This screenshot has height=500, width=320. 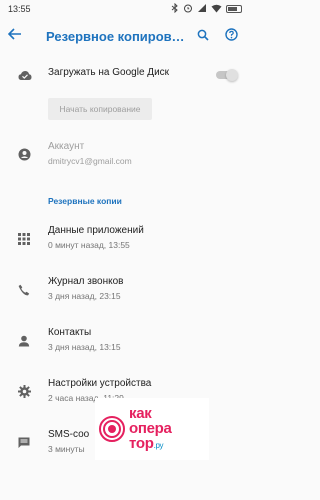 I want to click on account-email: dmitrycv1@gmail.com, so click(x=90, y=161).